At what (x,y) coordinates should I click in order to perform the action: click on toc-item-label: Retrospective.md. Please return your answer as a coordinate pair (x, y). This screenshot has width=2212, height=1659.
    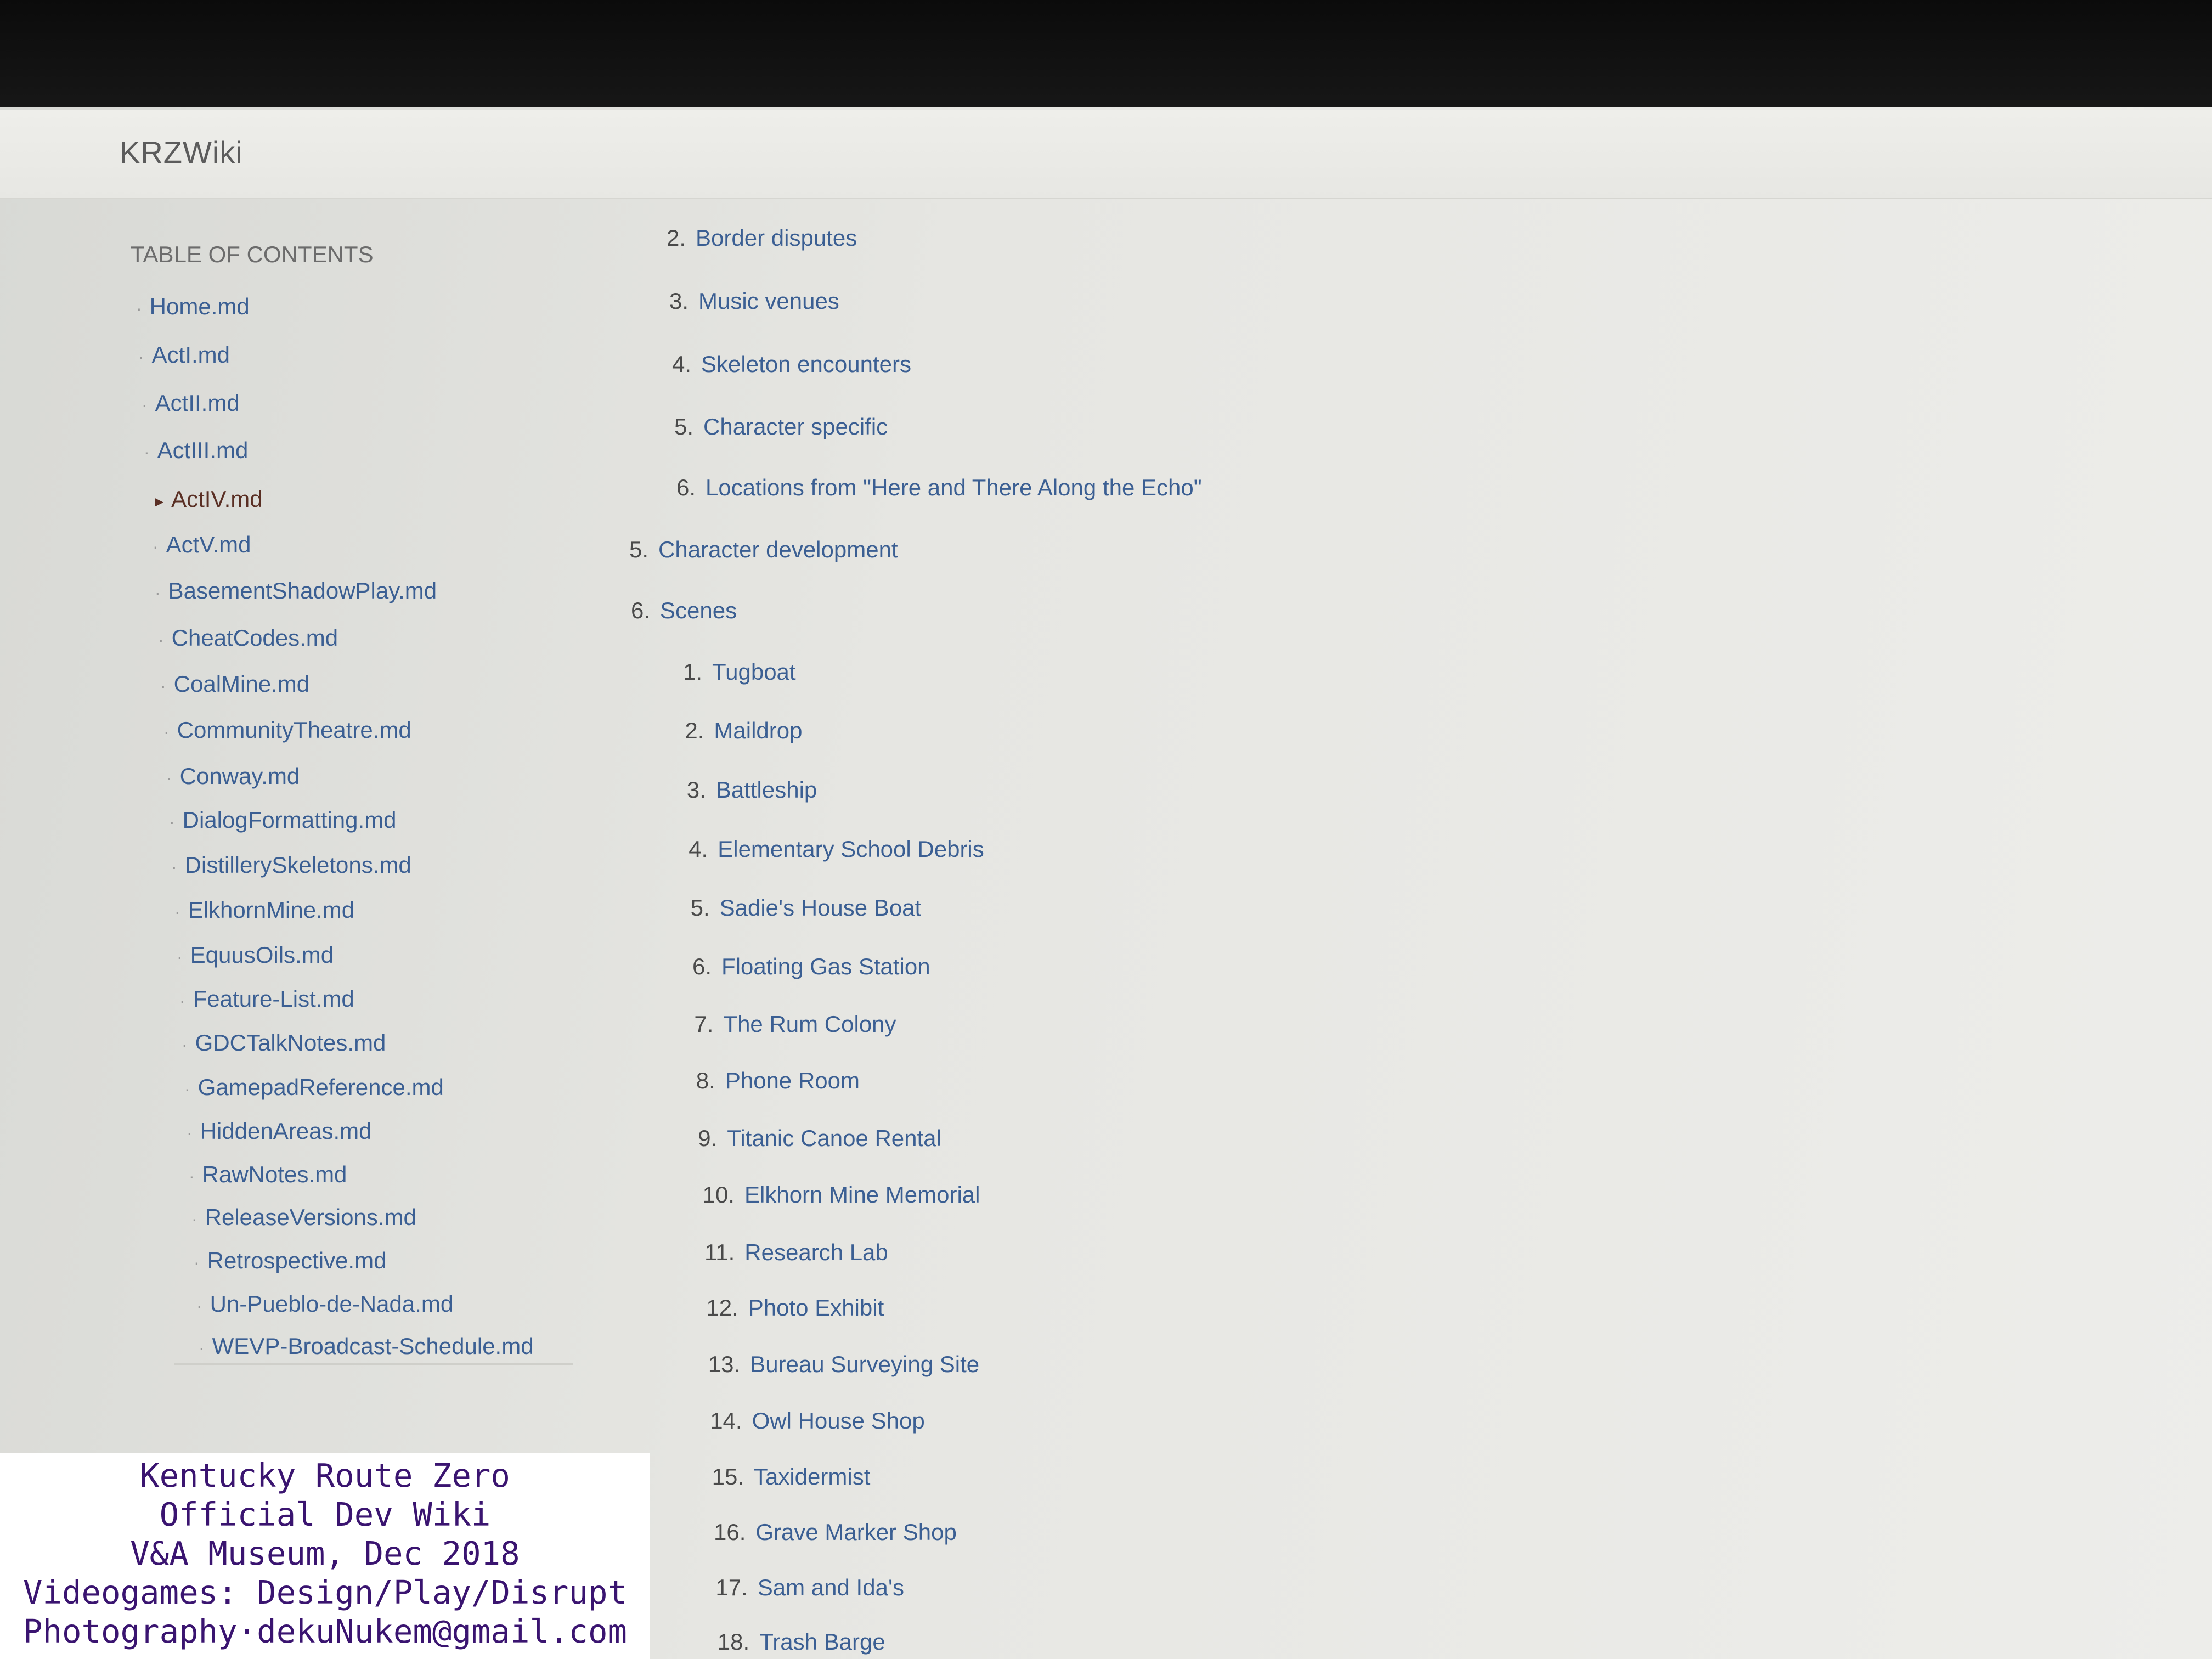
    Looking at the image, I should click on (297, 1260).